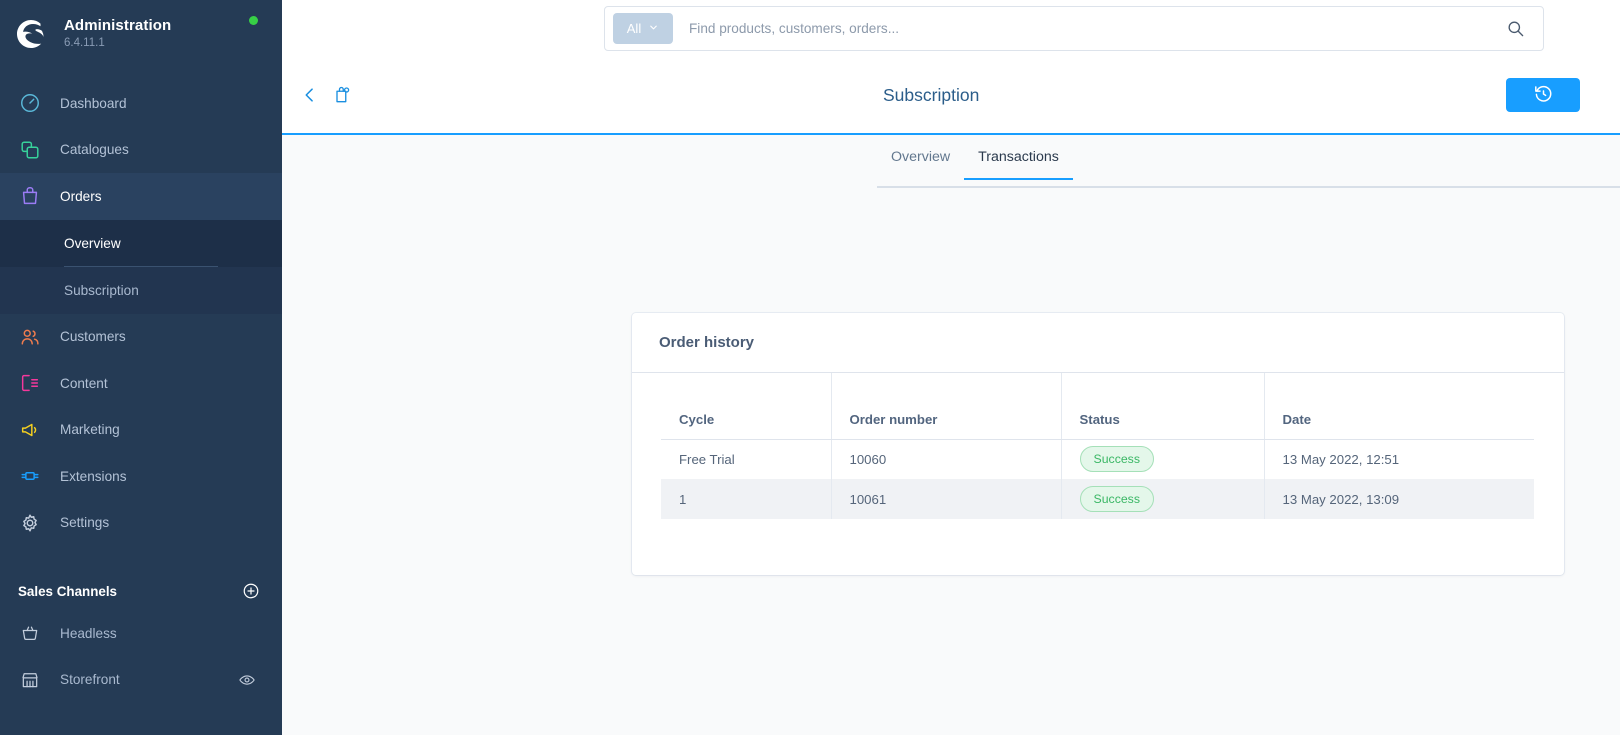  What do you see at coordinates (30, 523) in the screenshot?
I see `gear-icon` at bounding box center [30, 523].